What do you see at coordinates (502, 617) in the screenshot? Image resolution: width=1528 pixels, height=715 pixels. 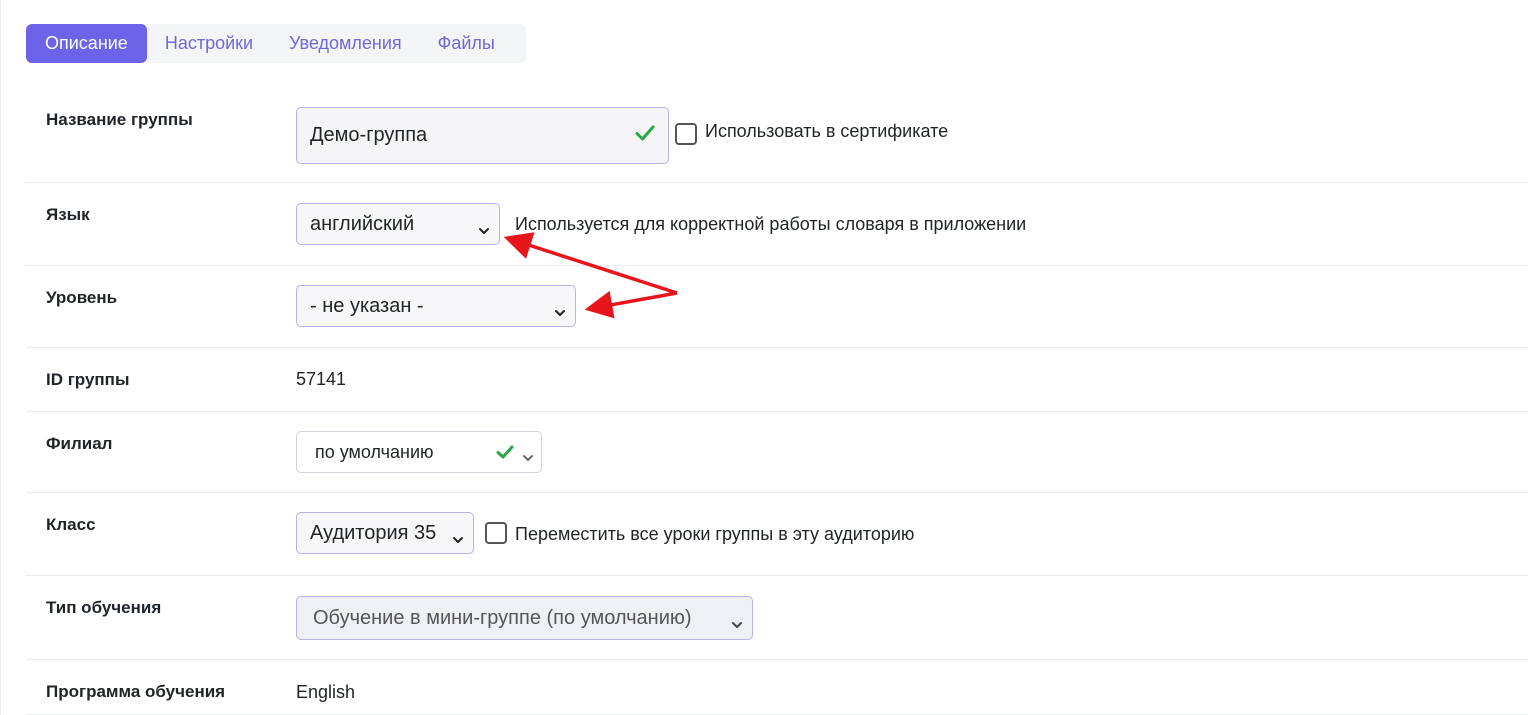 I see `learning-type-value: Обучение в мини-группе (по умолчанию)` at bounding box center [502, 617].